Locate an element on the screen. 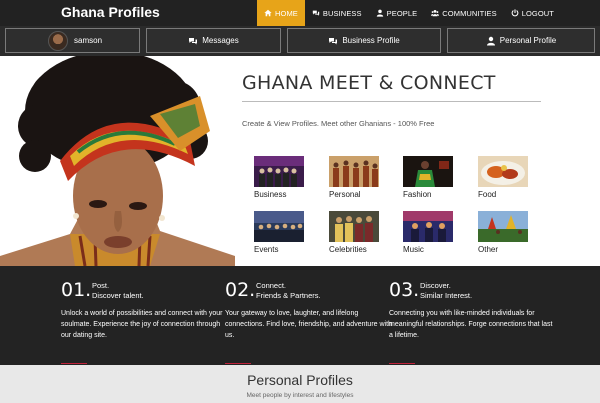 The height and width of the screenshot is (403, 600). business-profile-button: Business Profile is located at coordinates (364, 40).